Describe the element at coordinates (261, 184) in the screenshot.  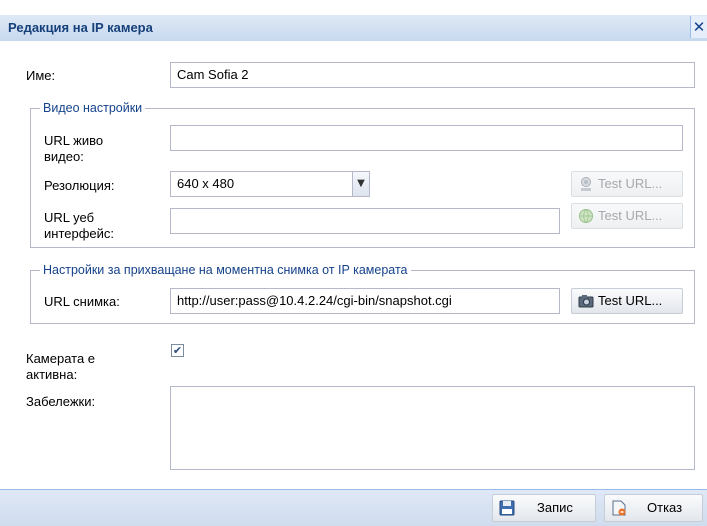
I see `resolution-select: 640 x 480` at that location.